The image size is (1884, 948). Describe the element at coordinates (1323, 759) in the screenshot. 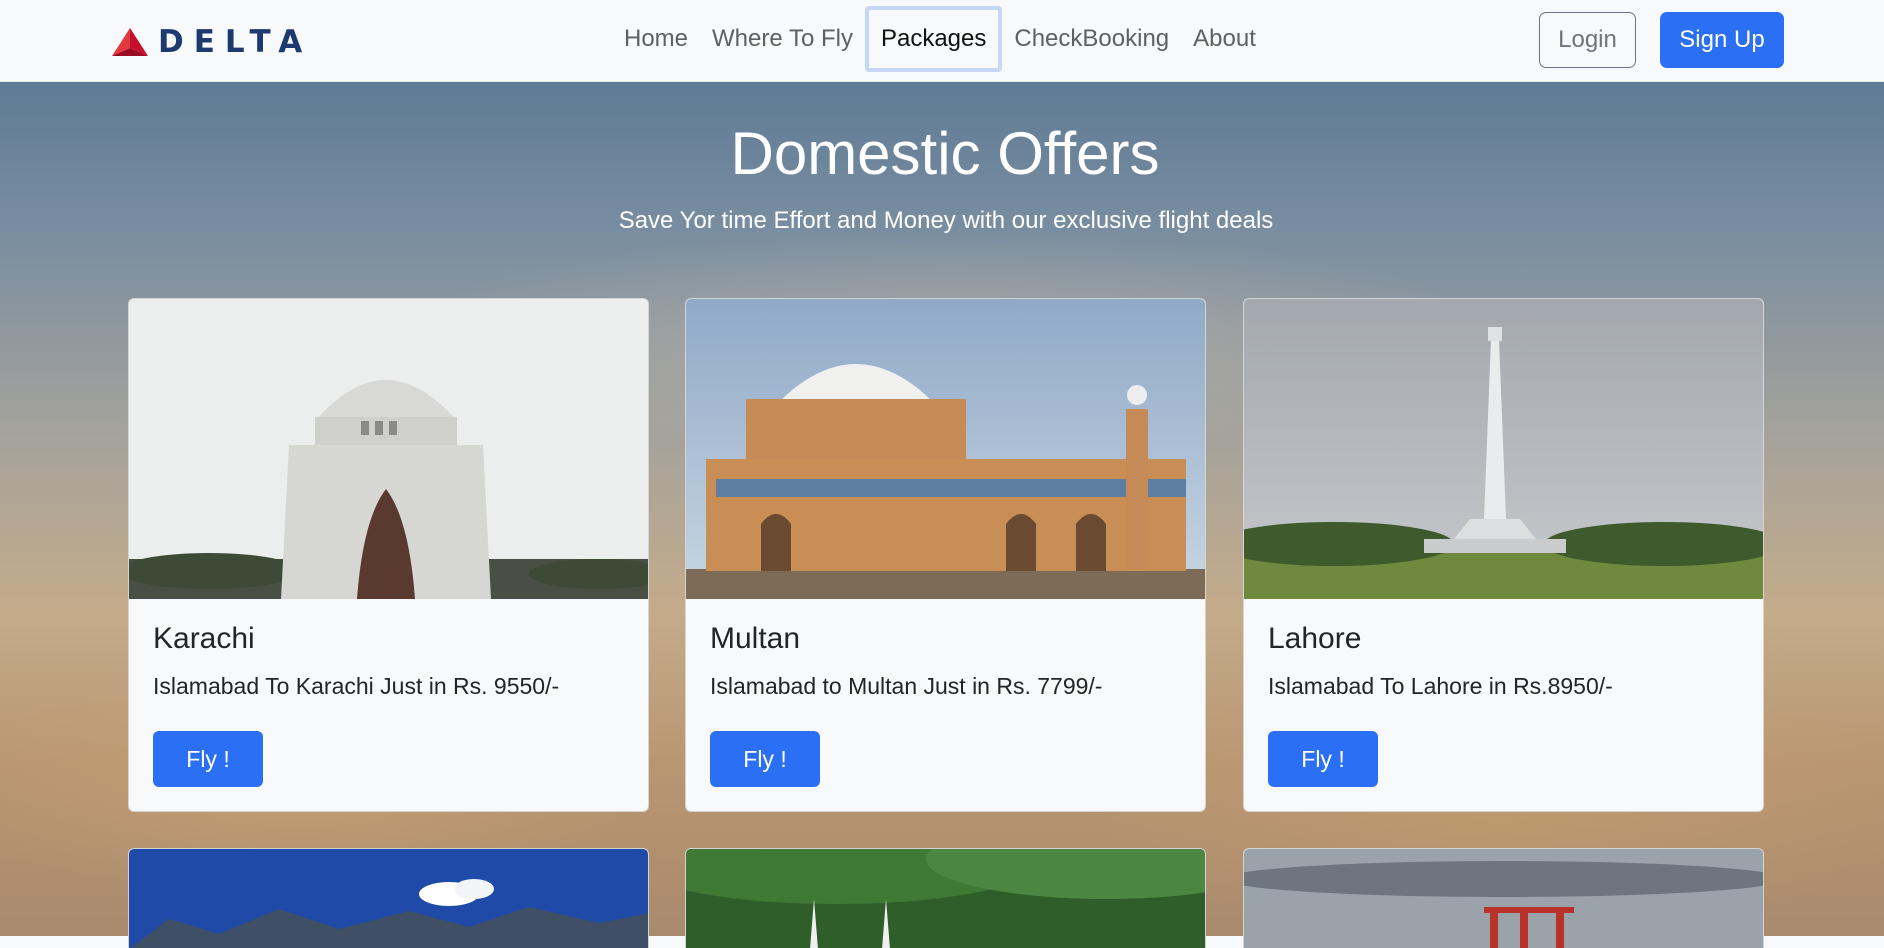

I see `fly-button-lahore: Fly !` at that location.